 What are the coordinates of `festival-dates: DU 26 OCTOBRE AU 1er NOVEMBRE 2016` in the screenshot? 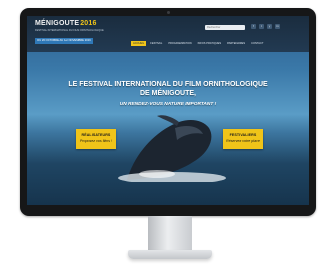 It's located at (64, 41).